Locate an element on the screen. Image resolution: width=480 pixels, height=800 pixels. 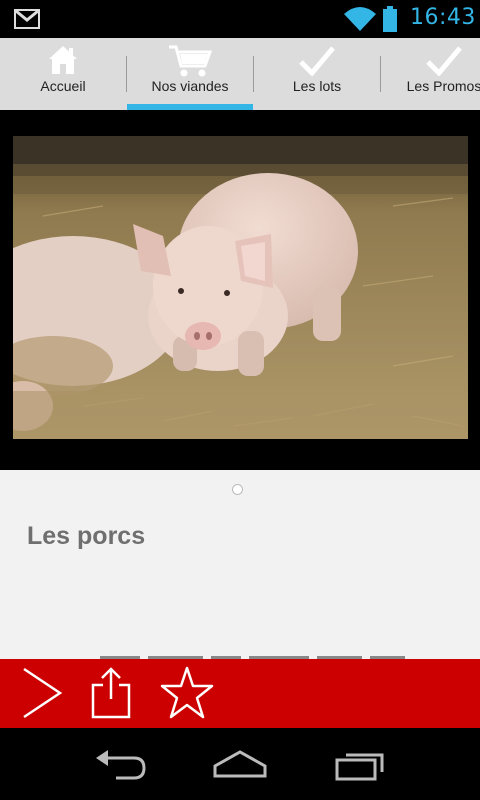
product-title: Les porcs is located at coordinates (86, 536).